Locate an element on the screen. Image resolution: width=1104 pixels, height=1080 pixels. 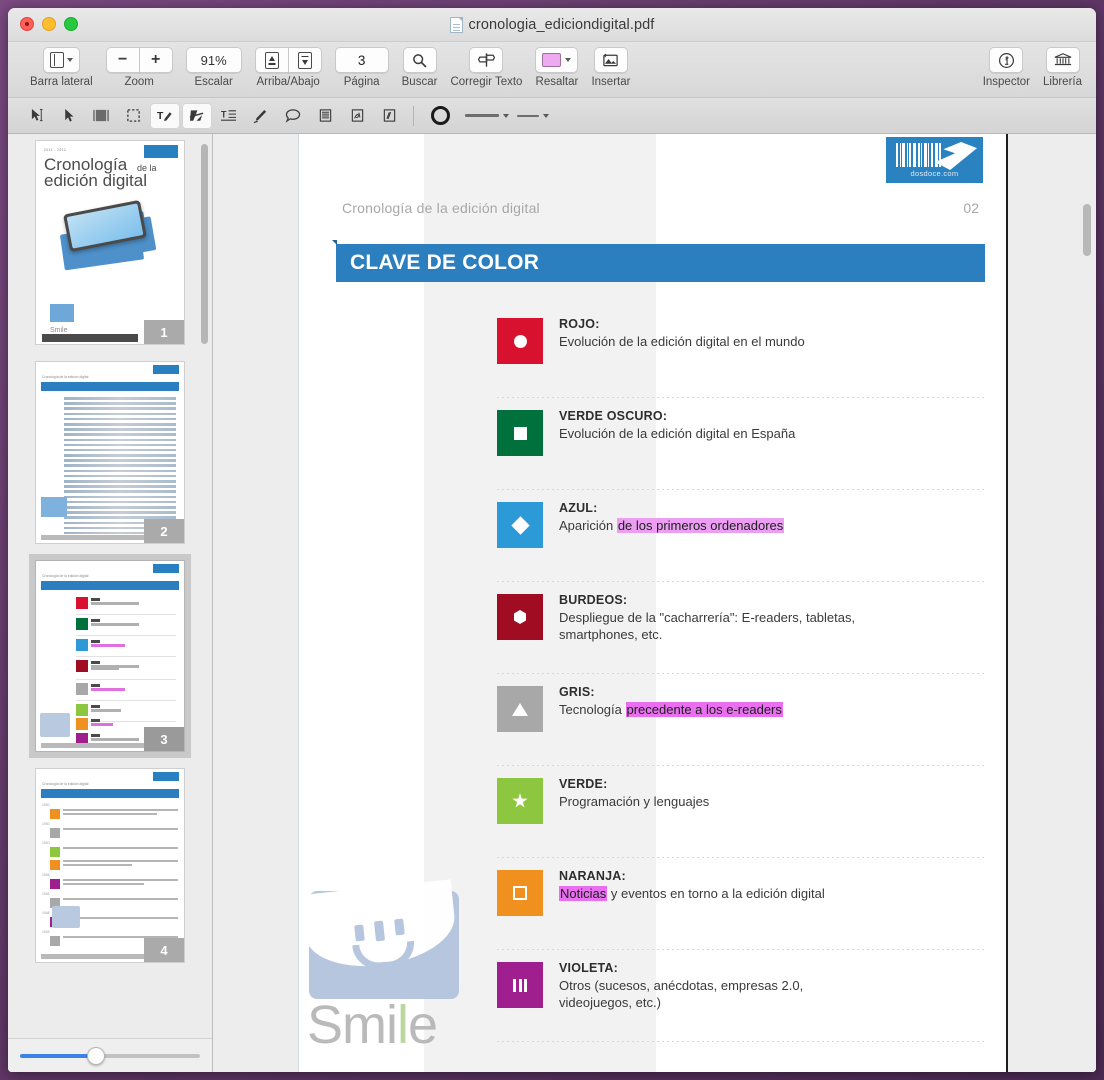
page-down-button is located at coordinates (304, 60).